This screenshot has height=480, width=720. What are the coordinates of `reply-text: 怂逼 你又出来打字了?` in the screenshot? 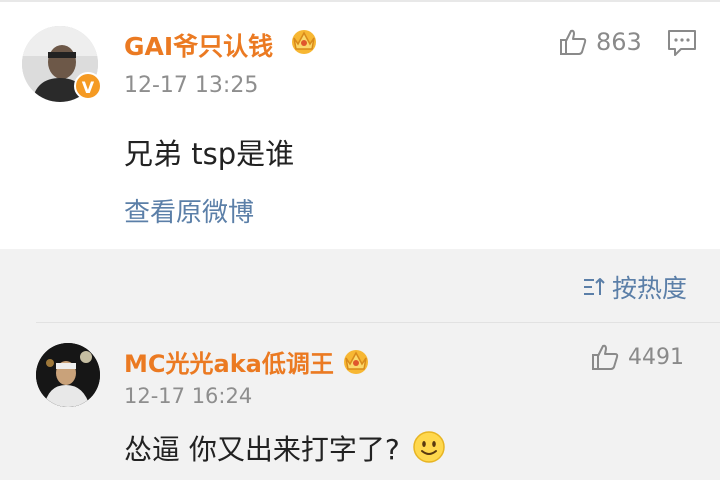 It's located at (262, 449).